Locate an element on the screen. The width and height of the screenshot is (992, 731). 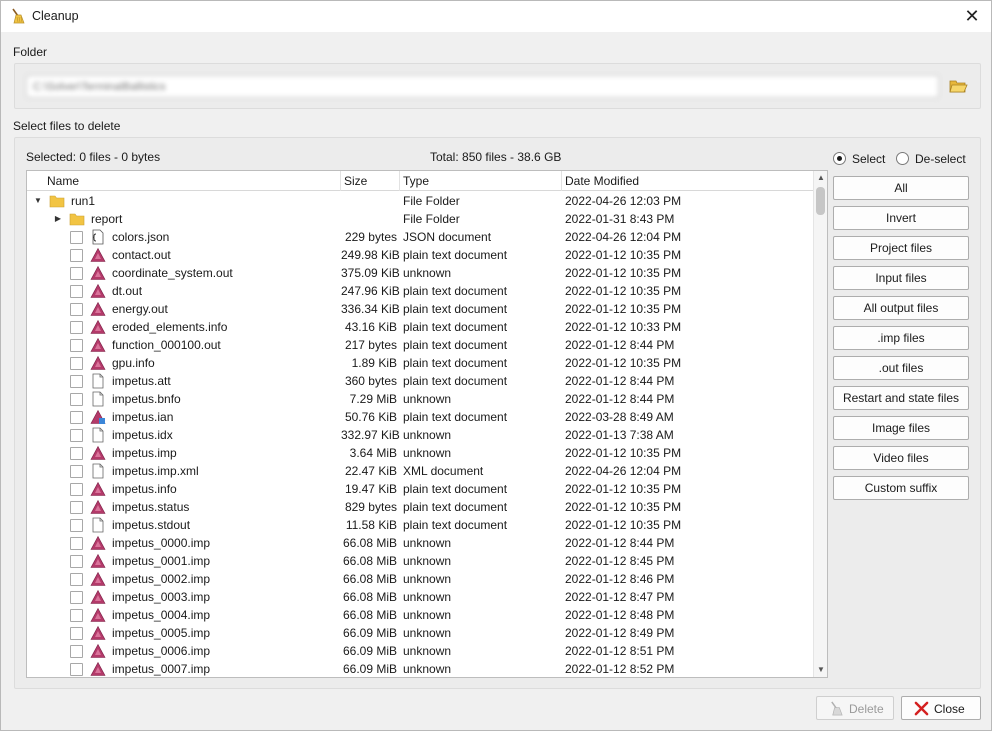
select-radio-dot is located at coordinates (839, 158).